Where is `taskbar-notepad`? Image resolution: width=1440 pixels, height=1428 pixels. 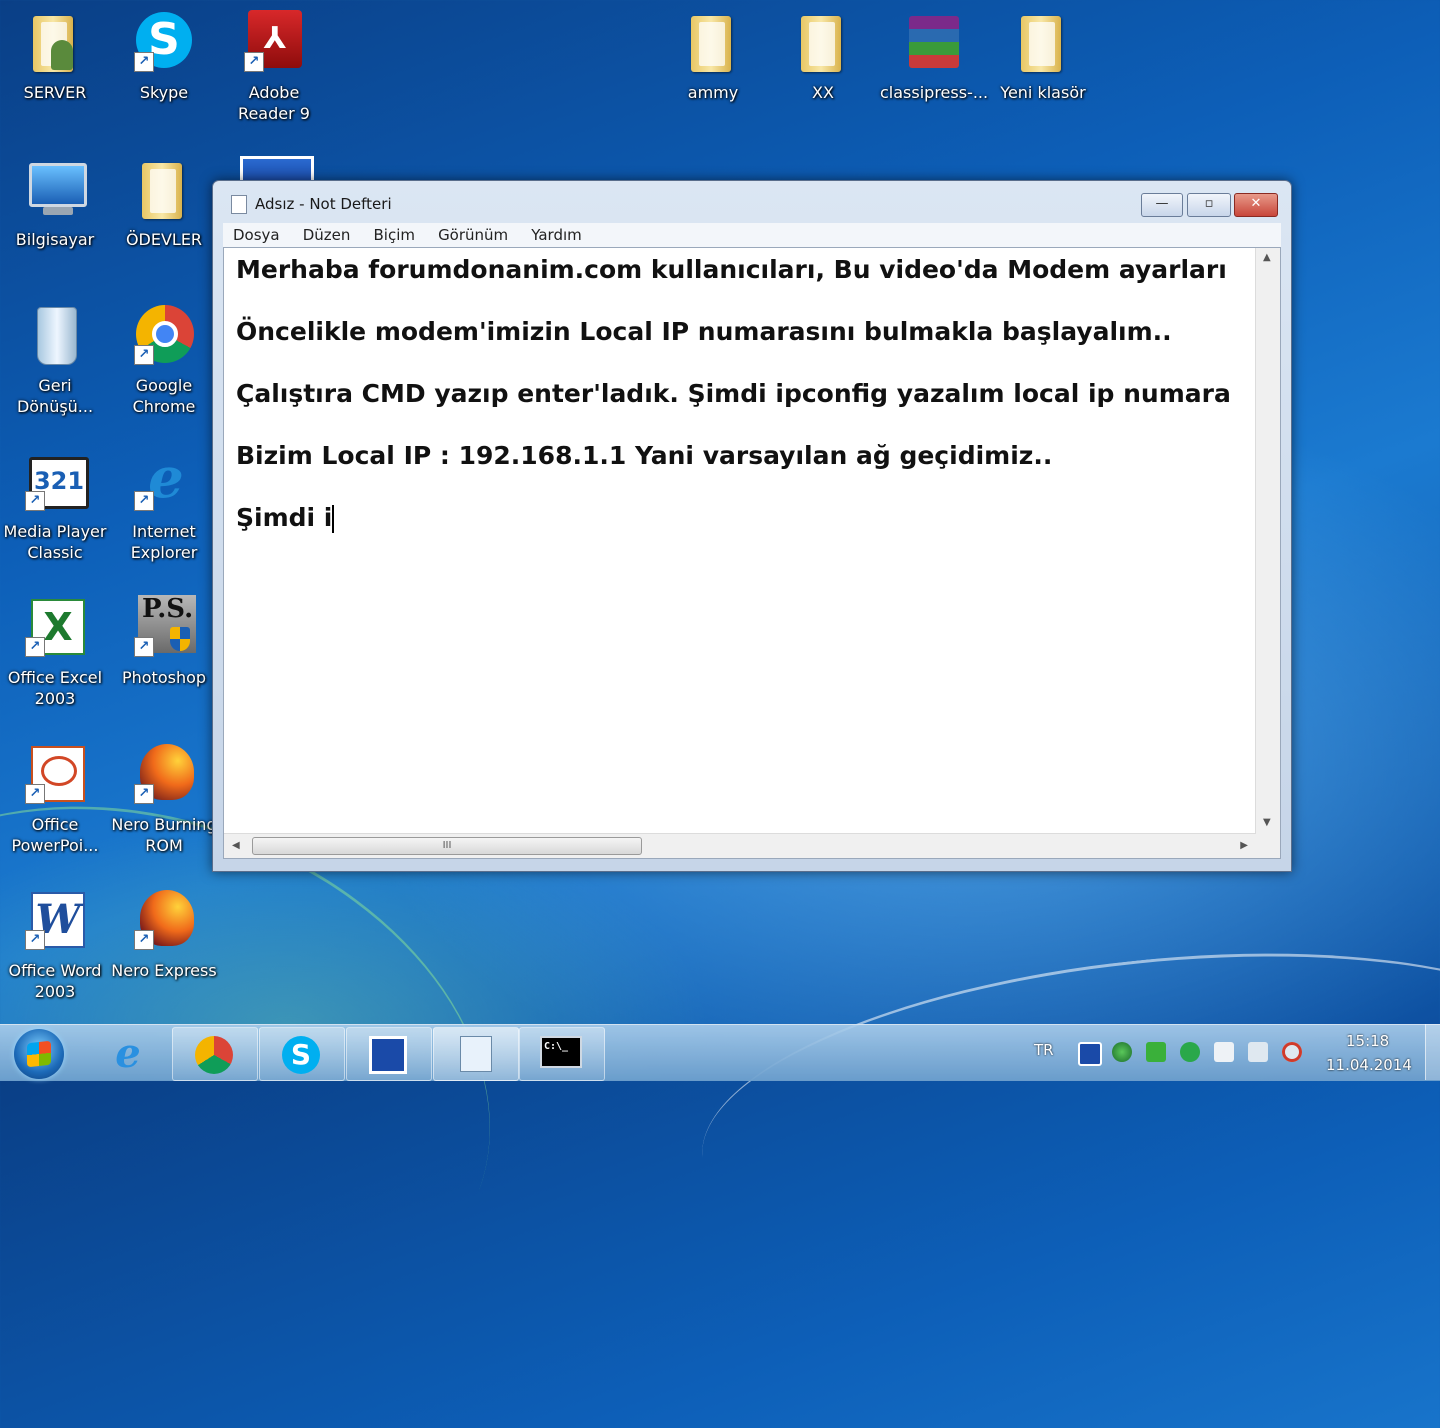
taskbar-notepad is located at coordinates (476, 1054).